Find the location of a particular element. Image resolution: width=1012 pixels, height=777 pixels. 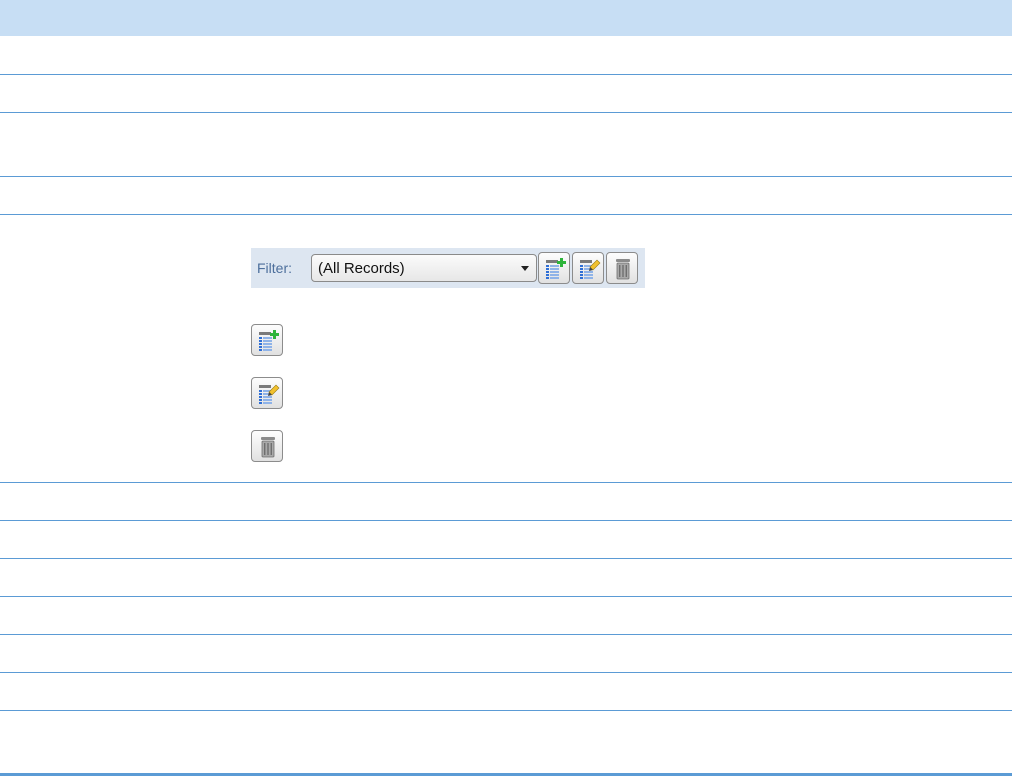

legend-delete-filter-icon is located at coordinates (267, 446).